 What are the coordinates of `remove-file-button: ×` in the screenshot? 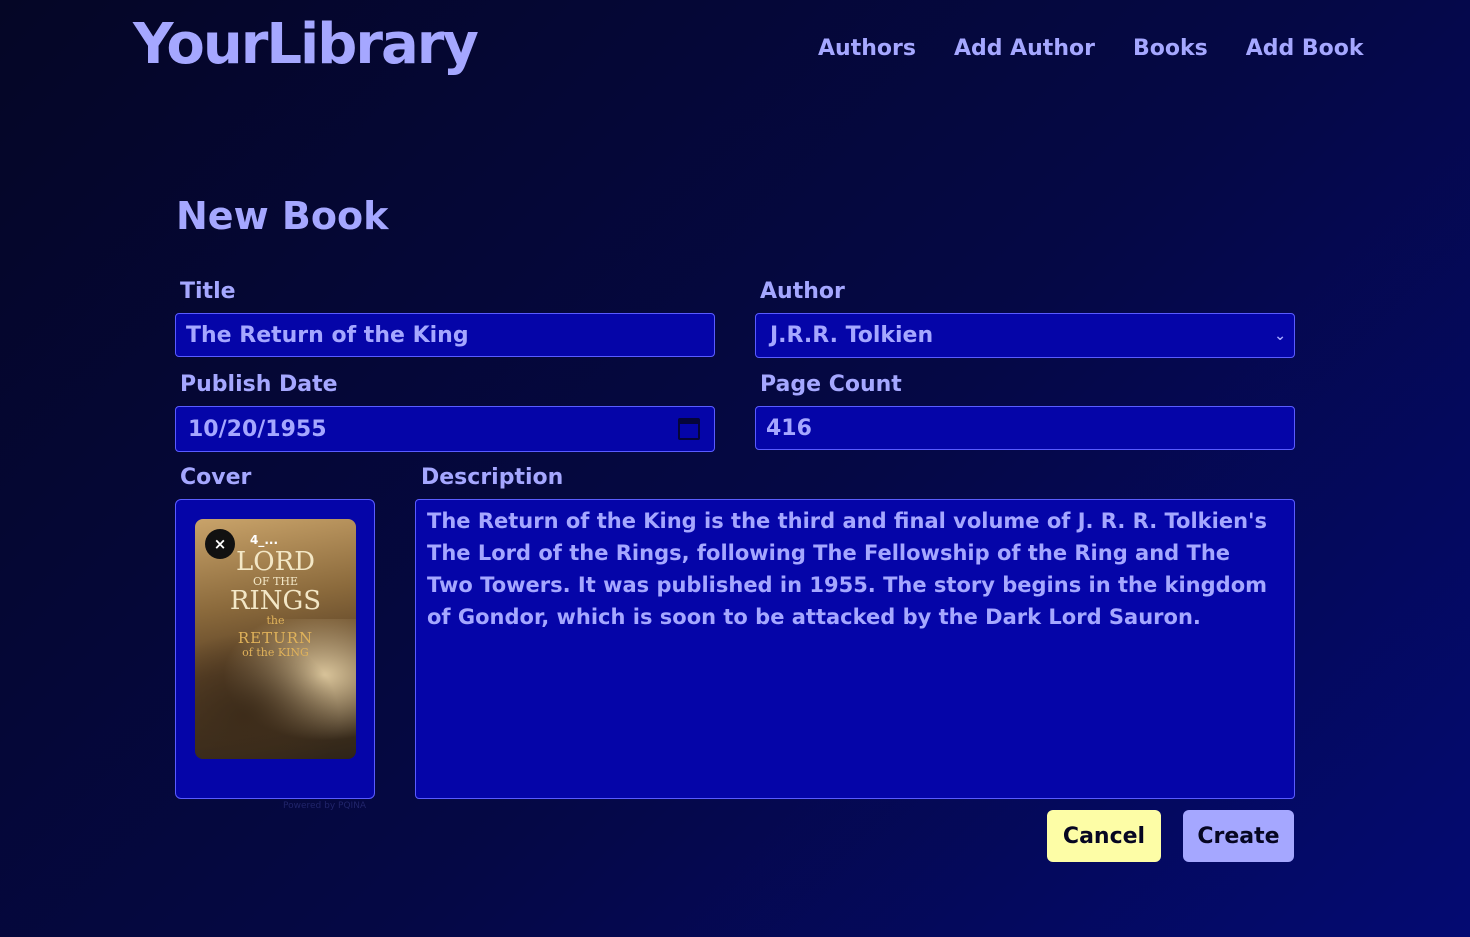 It's located at (220, 544).